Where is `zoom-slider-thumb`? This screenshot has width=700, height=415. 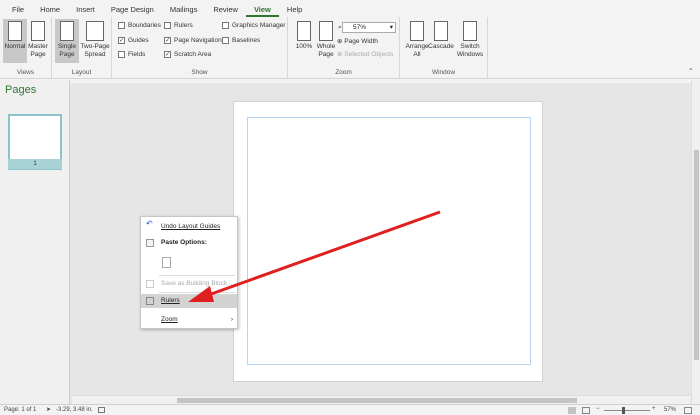 zoom-slider-thumb is located at coordinates (623, 410).